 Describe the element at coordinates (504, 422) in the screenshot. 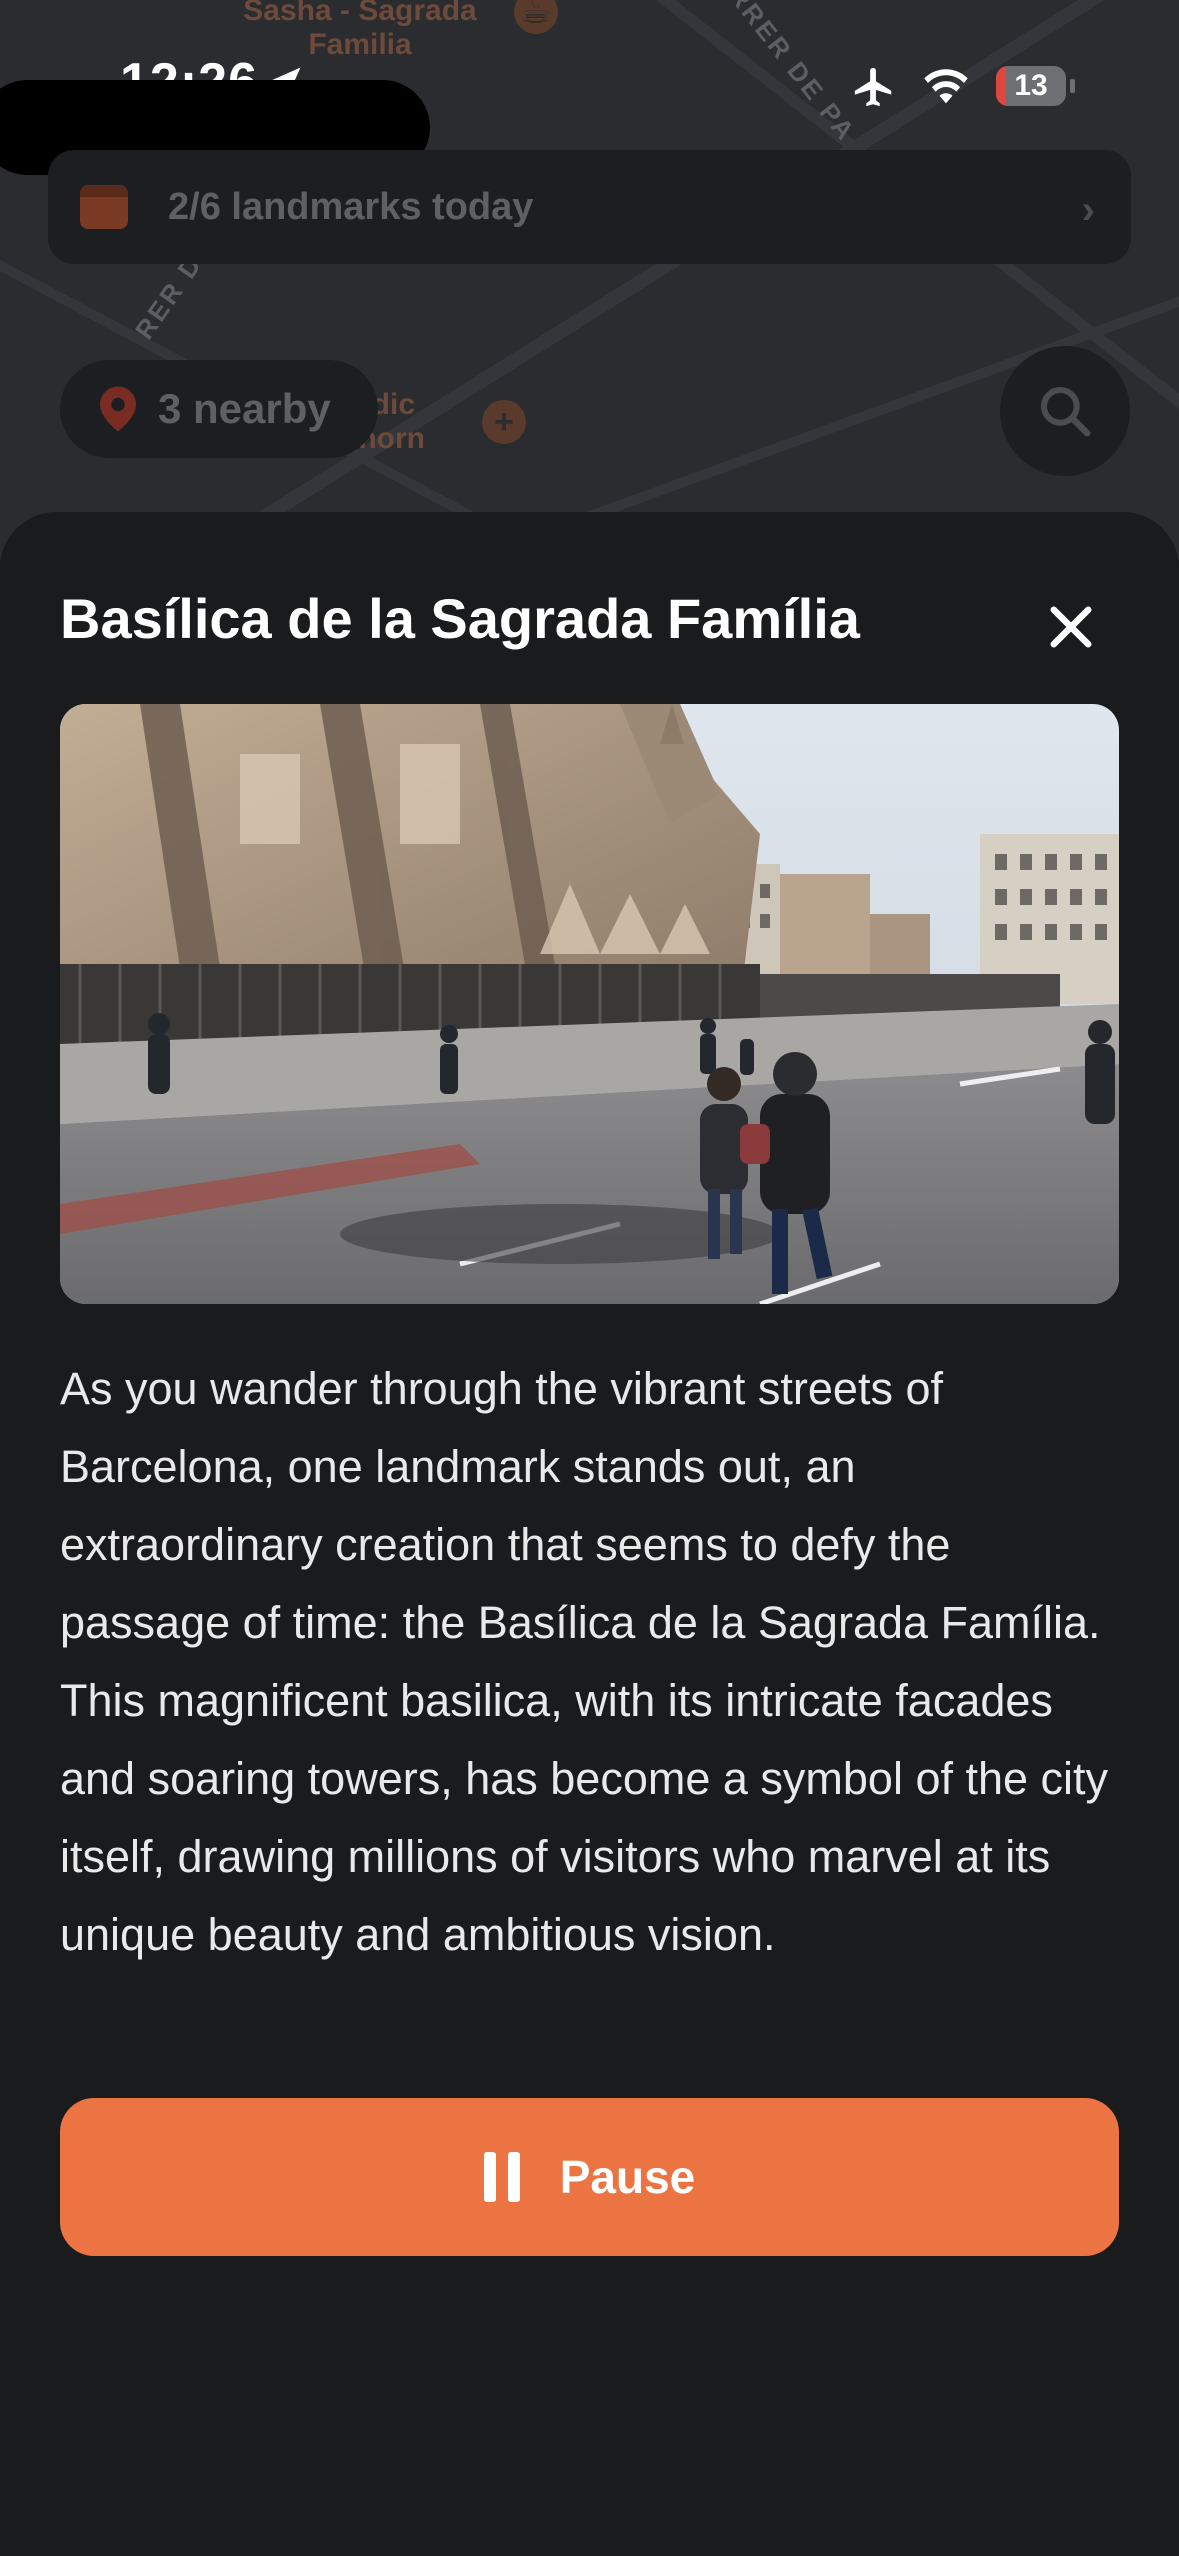

I see `medical-plus-icon: +` at that location.